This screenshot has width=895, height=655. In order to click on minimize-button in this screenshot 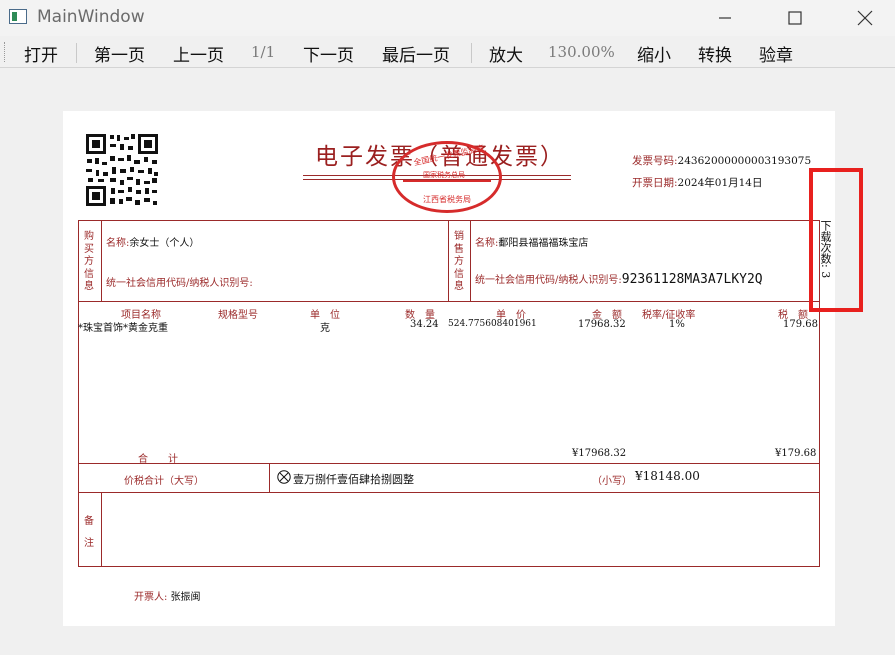, I will do `click(725, 18)`.